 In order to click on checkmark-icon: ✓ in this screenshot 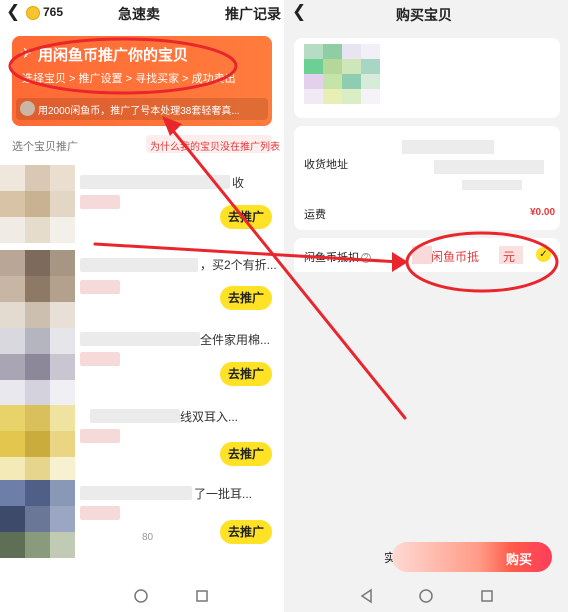, I will do `click(543, 254)`.